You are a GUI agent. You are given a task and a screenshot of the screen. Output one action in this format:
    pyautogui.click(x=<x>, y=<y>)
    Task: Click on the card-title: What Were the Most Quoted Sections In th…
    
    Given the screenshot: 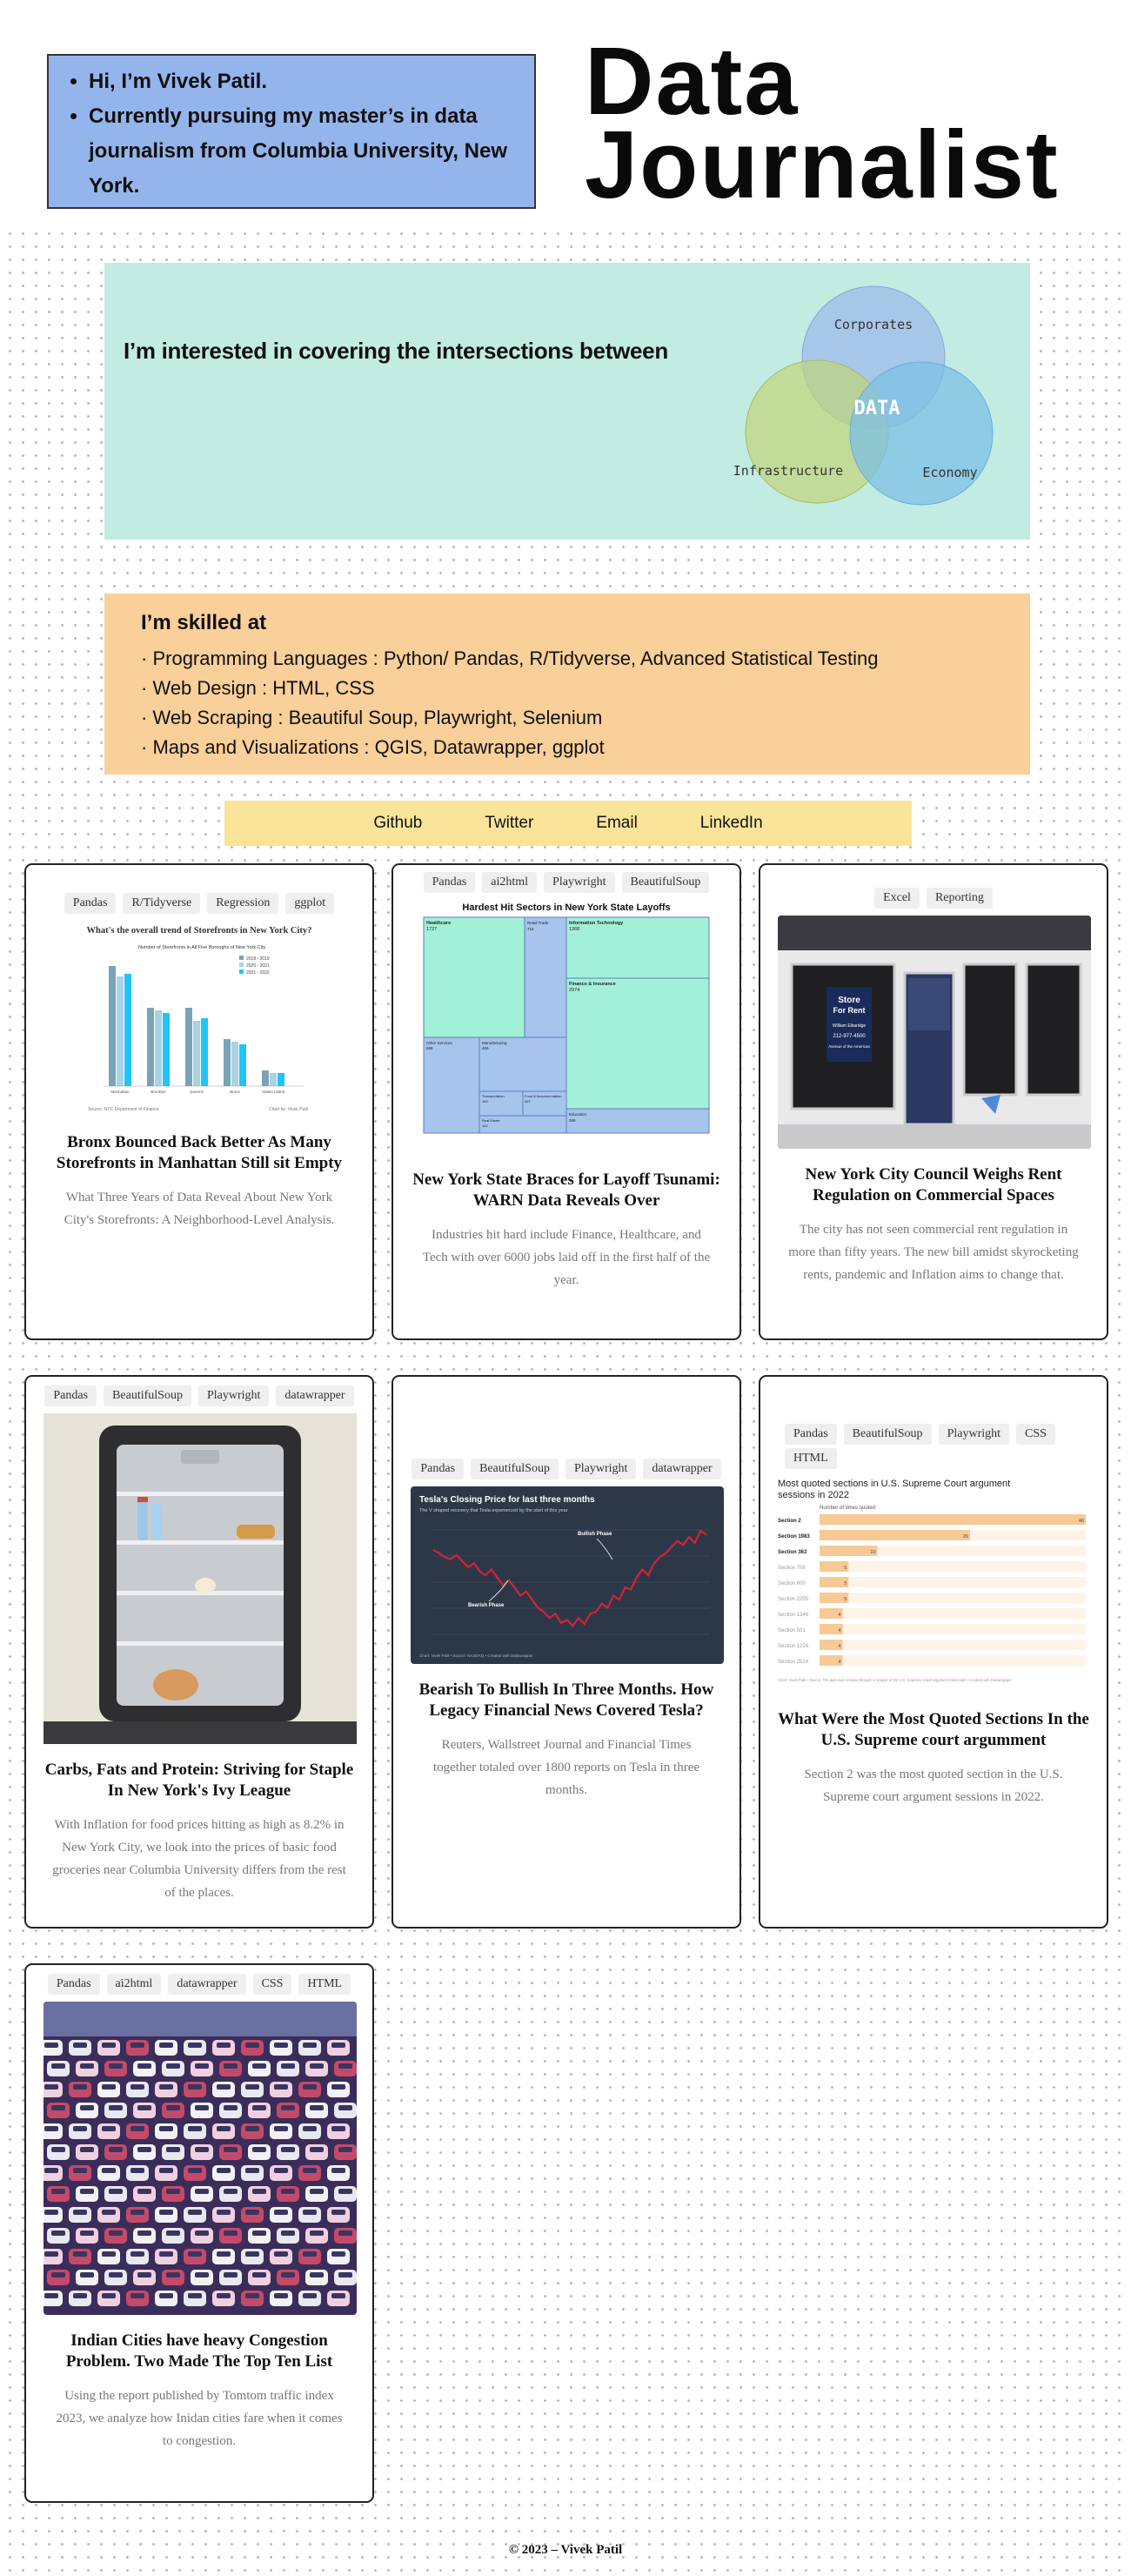 What is the action you would take?
    pyautogui.click(x=933, y=1730)
    